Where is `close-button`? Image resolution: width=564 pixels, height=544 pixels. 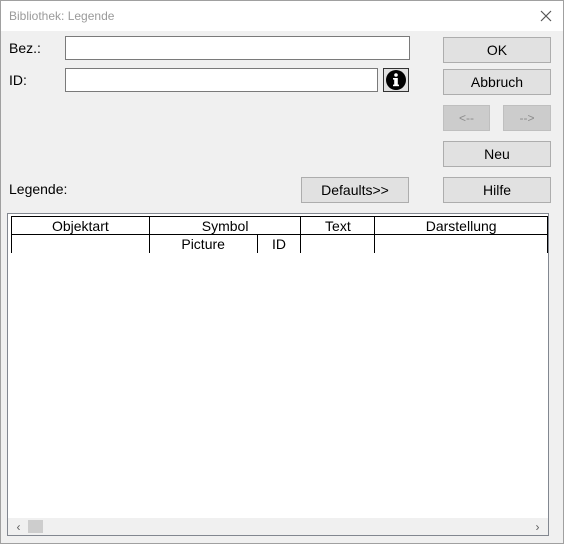 close-button is located at coordinates (546, 16).